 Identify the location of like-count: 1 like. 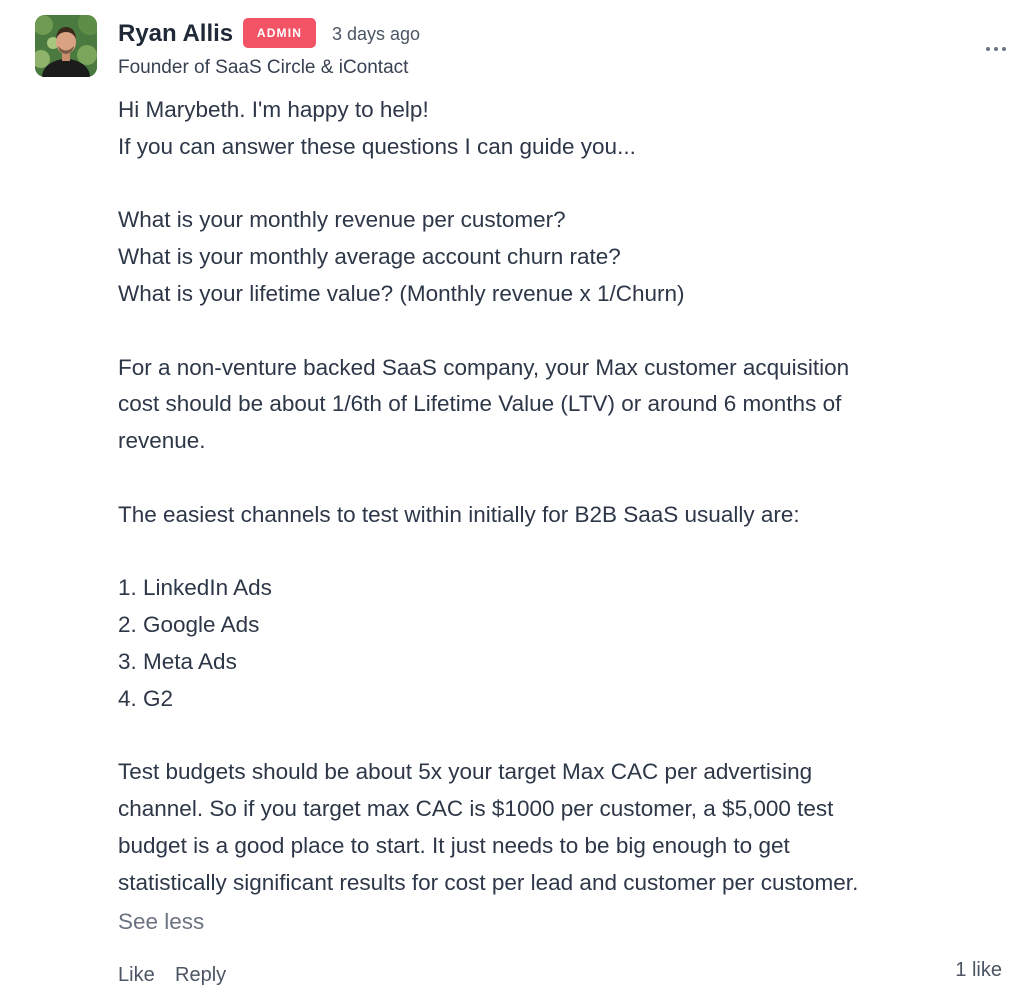
(978, 970).